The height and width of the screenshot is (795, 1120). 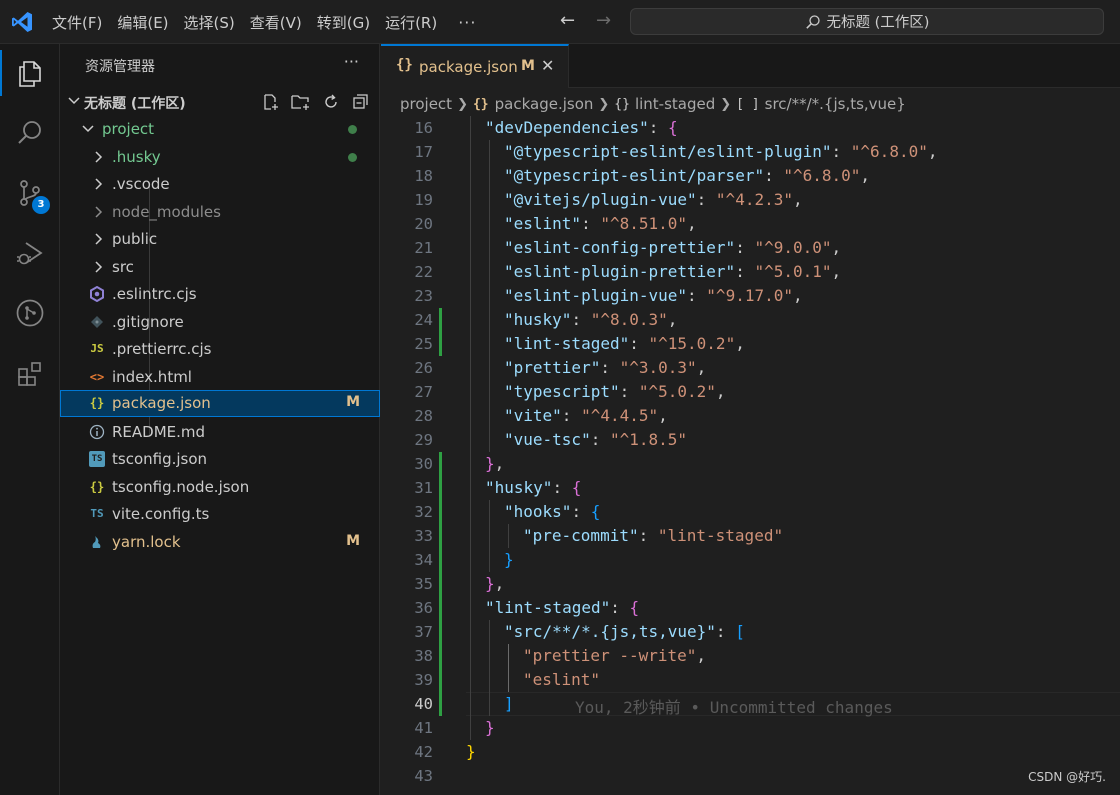 I want to click on vscode-logo-icon, so click(x=22, y=22).